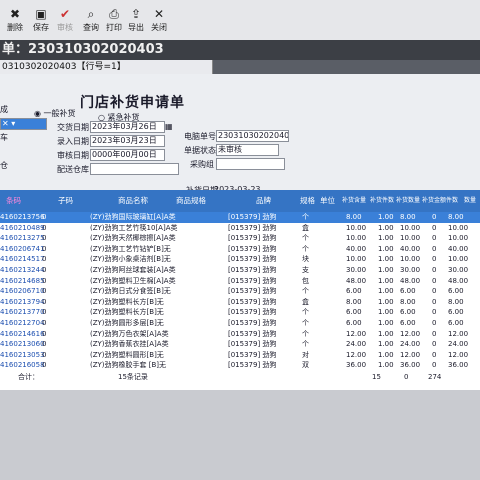 The width and height of the screenshot is (480, 480). What do you see at coordinates (408, 217) in the screenshot?
I see `cell-n2: 8.00` at bounding box center [408, 217].